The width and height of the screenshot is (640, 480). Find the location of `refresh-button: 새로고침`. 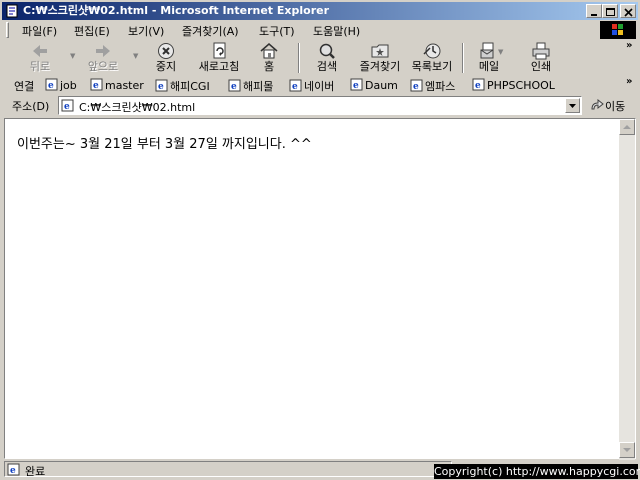

refresh-button: 새로고침 is located at coordinates (219, 58).